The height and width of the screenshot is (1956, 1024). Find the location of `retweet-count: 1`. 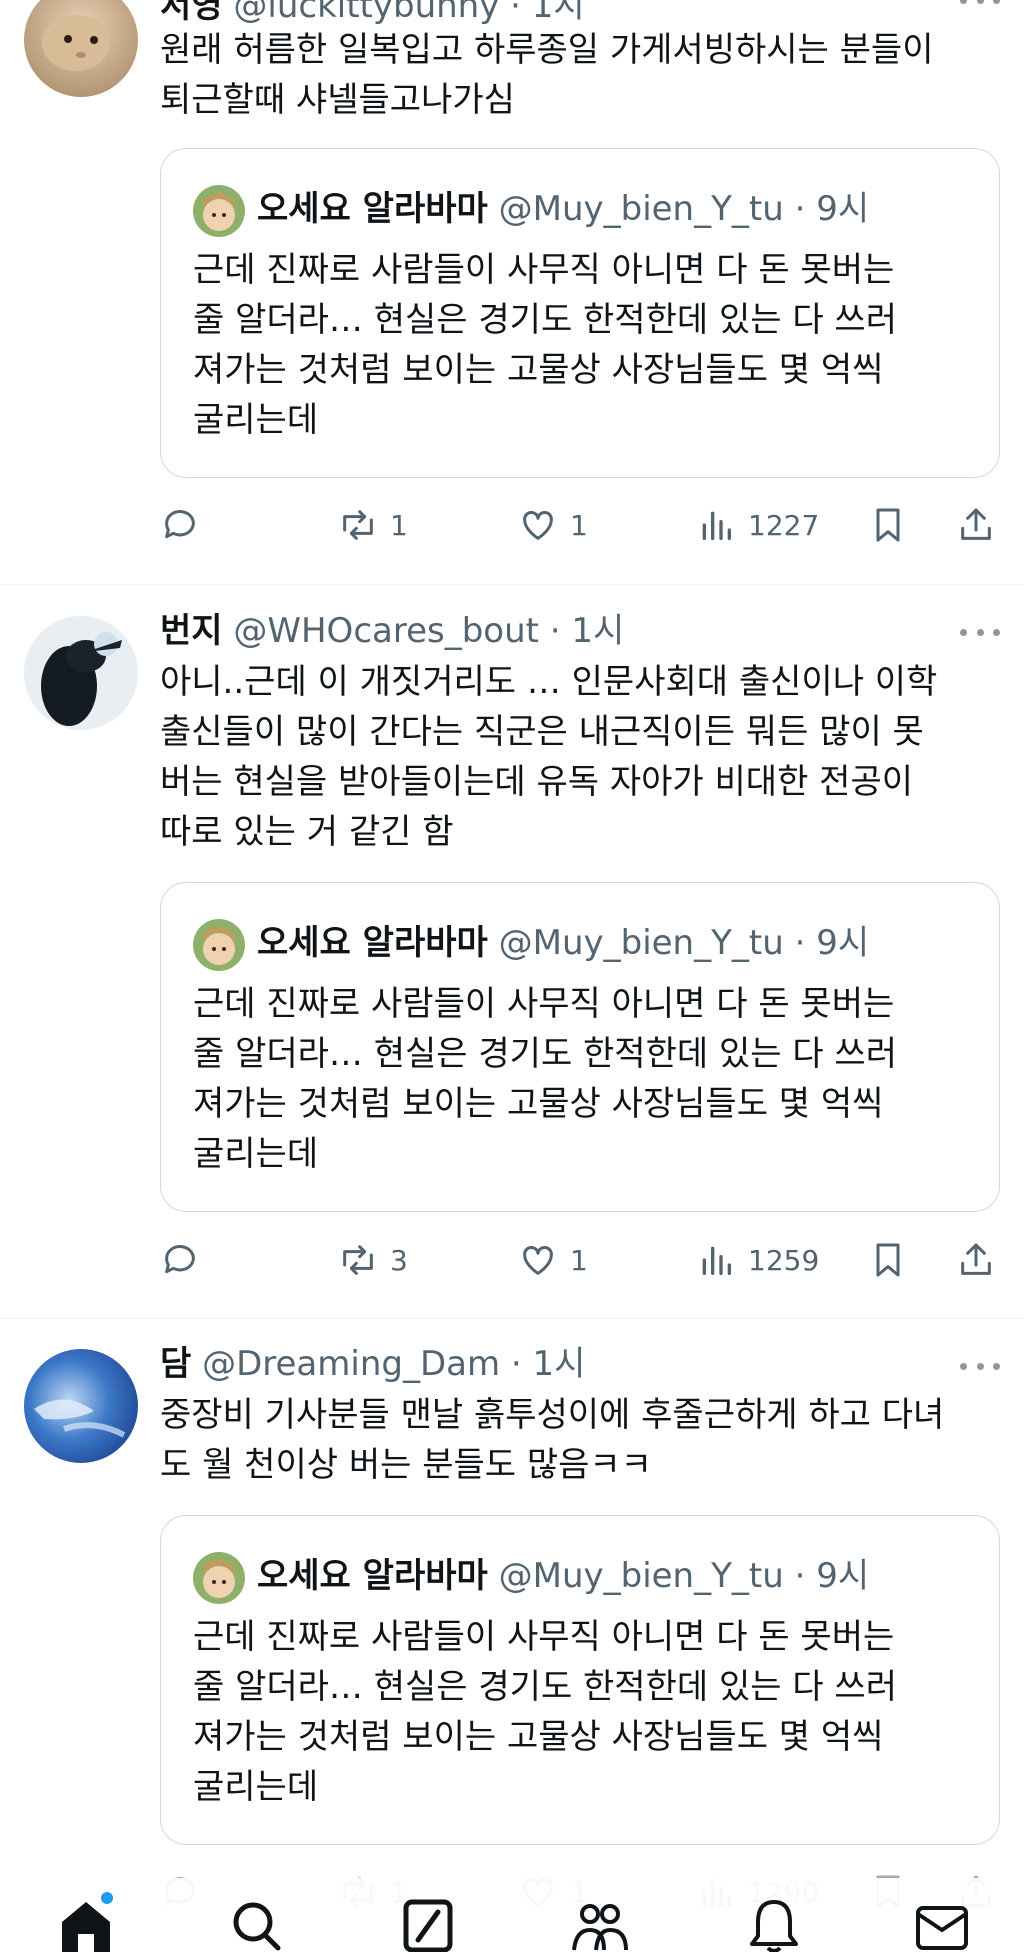

retweet-count: 1 is located at coordinates (399, 525).